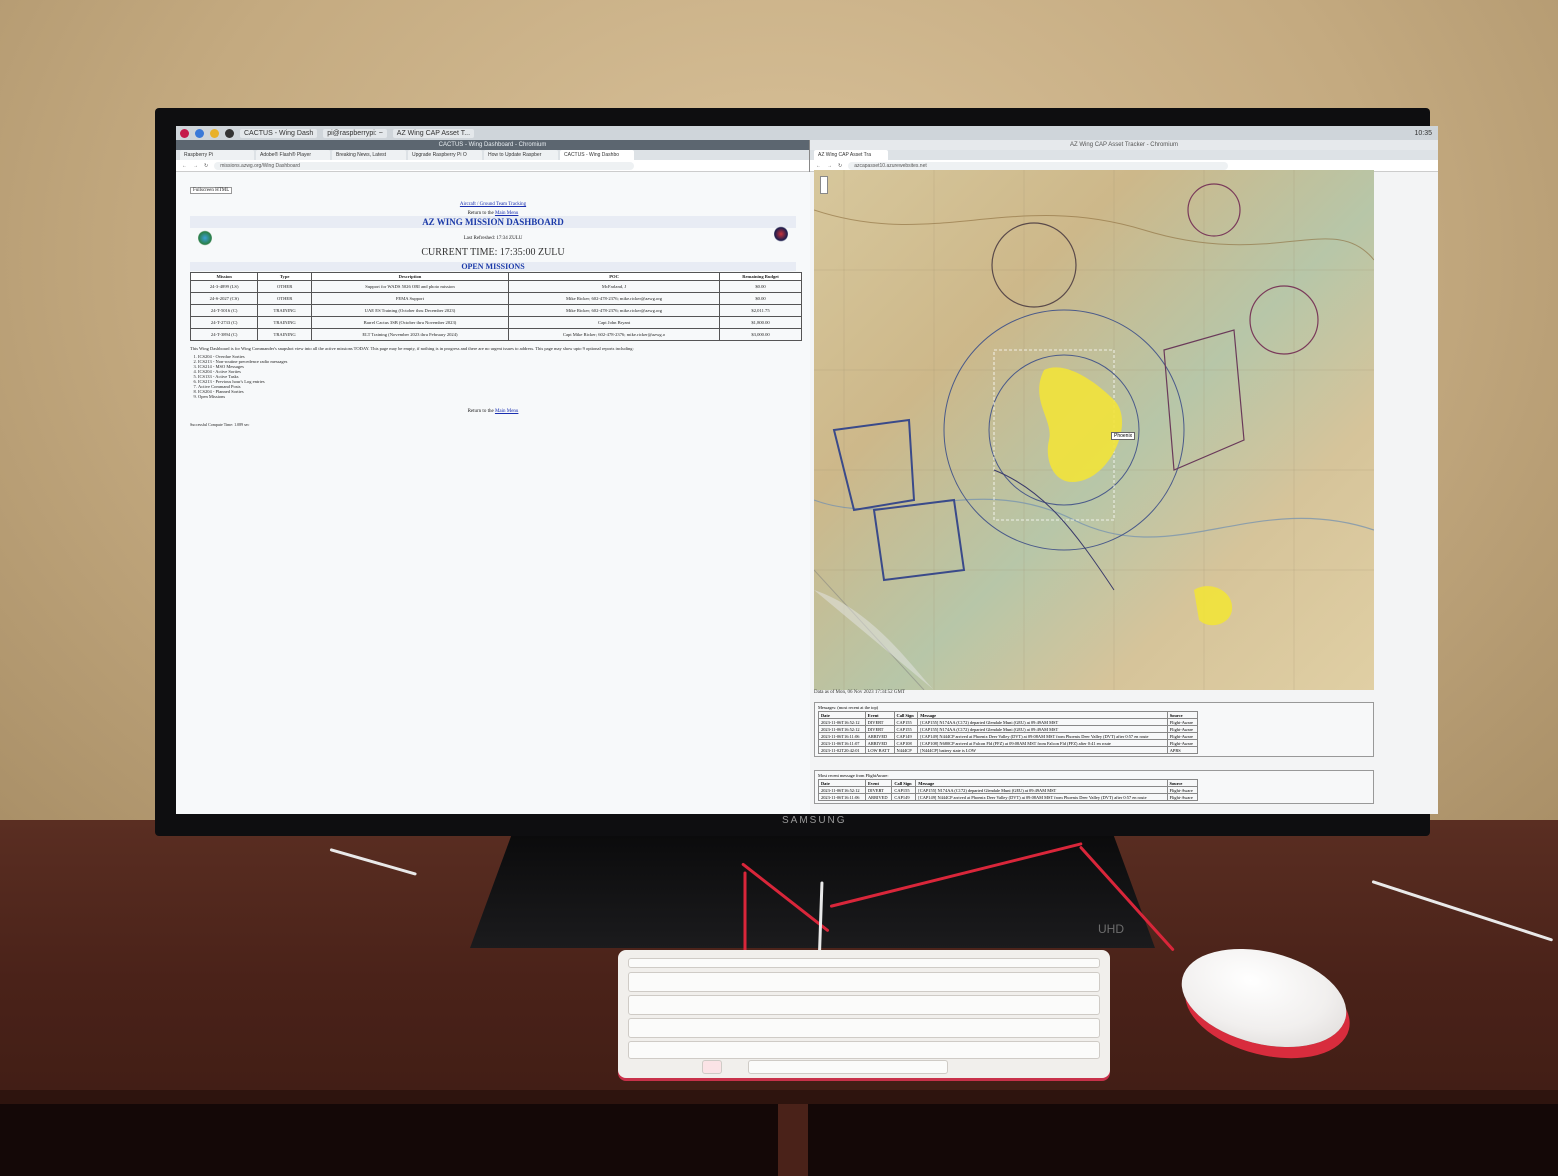 This screenshot has height=1176, width=1558. What do you see at coordinates (848, 1067) in the screenshot?
I see `space-bar` at bounding box center [848, 1067].